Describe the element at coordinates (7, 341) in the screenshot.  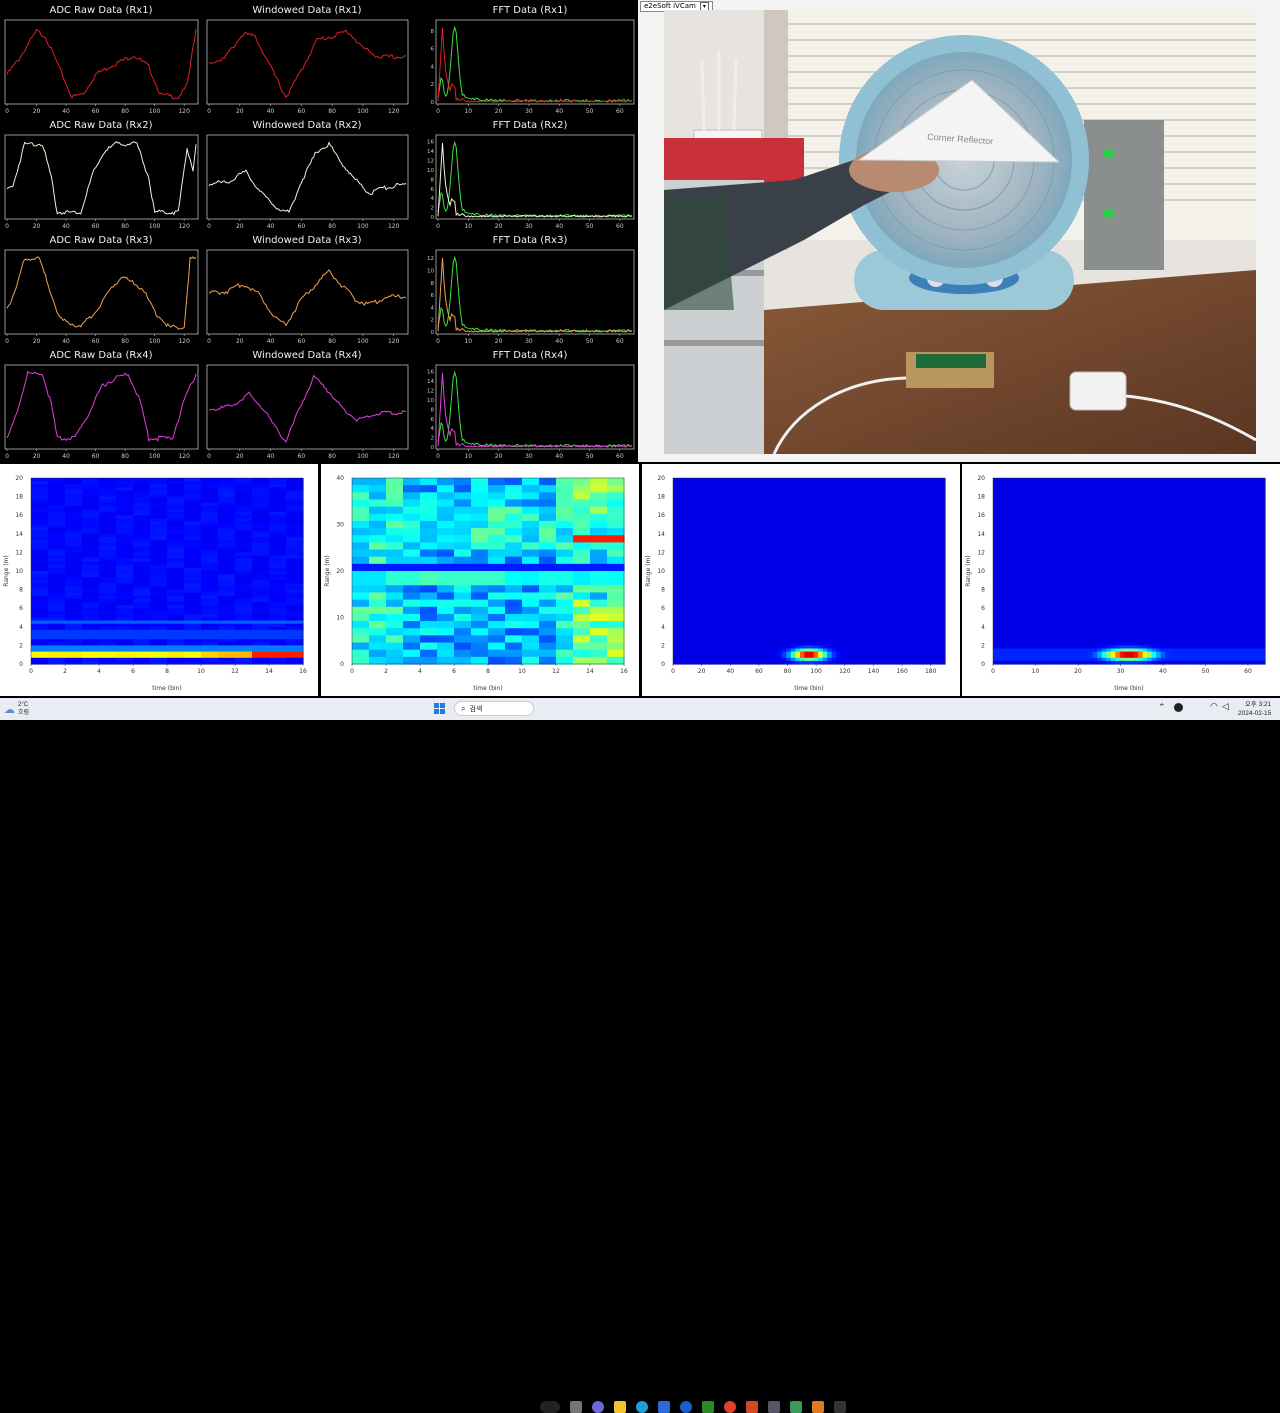
I see `x-tick-label: 0` at that location.